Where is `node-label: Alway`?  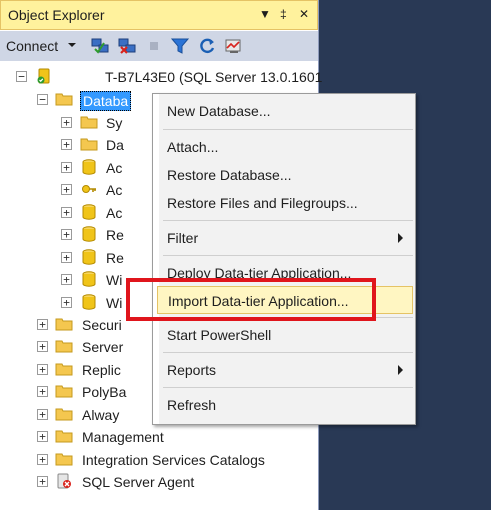 node-label: Alway is located at coordinates (101, 415).